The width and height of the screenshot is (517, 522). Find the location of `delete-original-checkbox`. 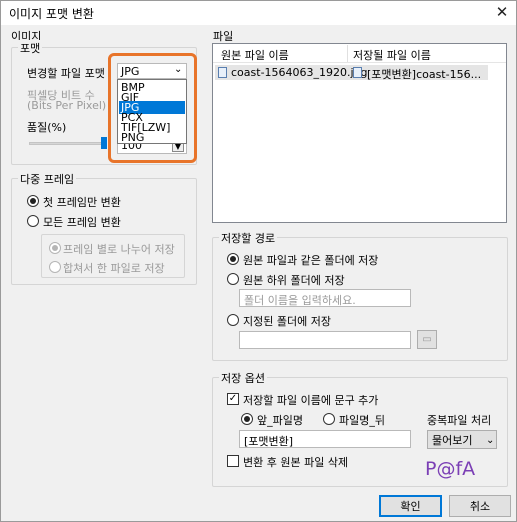

delete-original-checkbox is located at coordinates (233, 461).